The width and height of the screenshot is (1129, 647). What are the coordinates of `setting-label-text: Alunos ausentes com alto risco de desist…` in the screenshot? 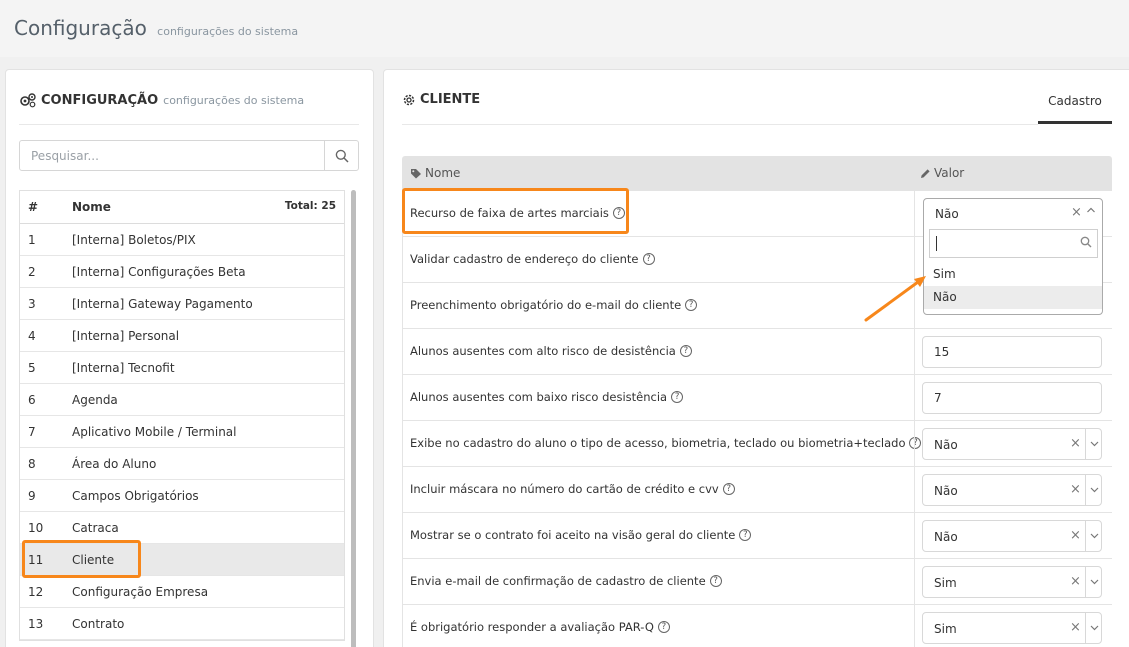 It's located at (543, 351).